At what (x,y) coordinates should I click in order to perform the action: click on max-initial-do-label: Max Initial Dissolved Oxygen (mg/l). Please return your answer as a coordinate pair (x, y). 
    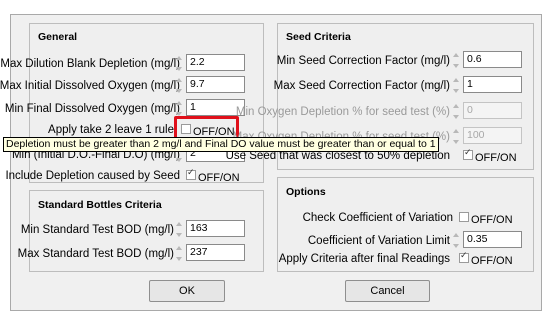
    Looking at the image, I should click on (90, 86).